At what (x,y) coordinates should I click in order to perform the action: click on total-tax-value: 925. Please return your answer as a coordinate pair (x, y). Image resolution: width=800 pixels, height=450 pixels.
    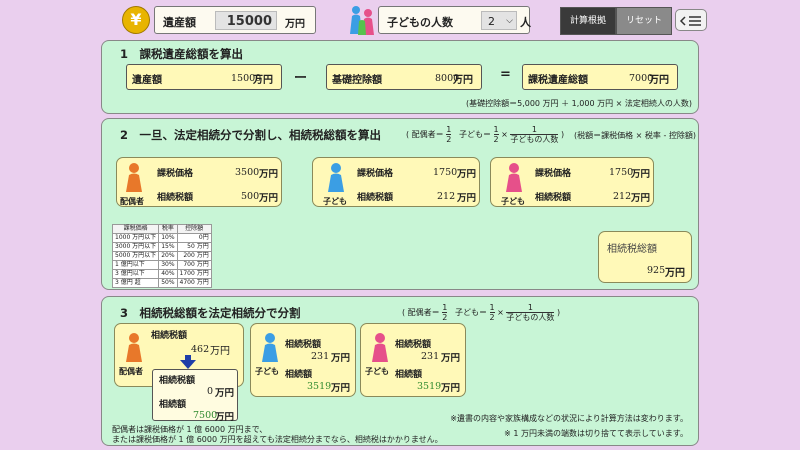
    Looking at the image, I should click on (656, 270).